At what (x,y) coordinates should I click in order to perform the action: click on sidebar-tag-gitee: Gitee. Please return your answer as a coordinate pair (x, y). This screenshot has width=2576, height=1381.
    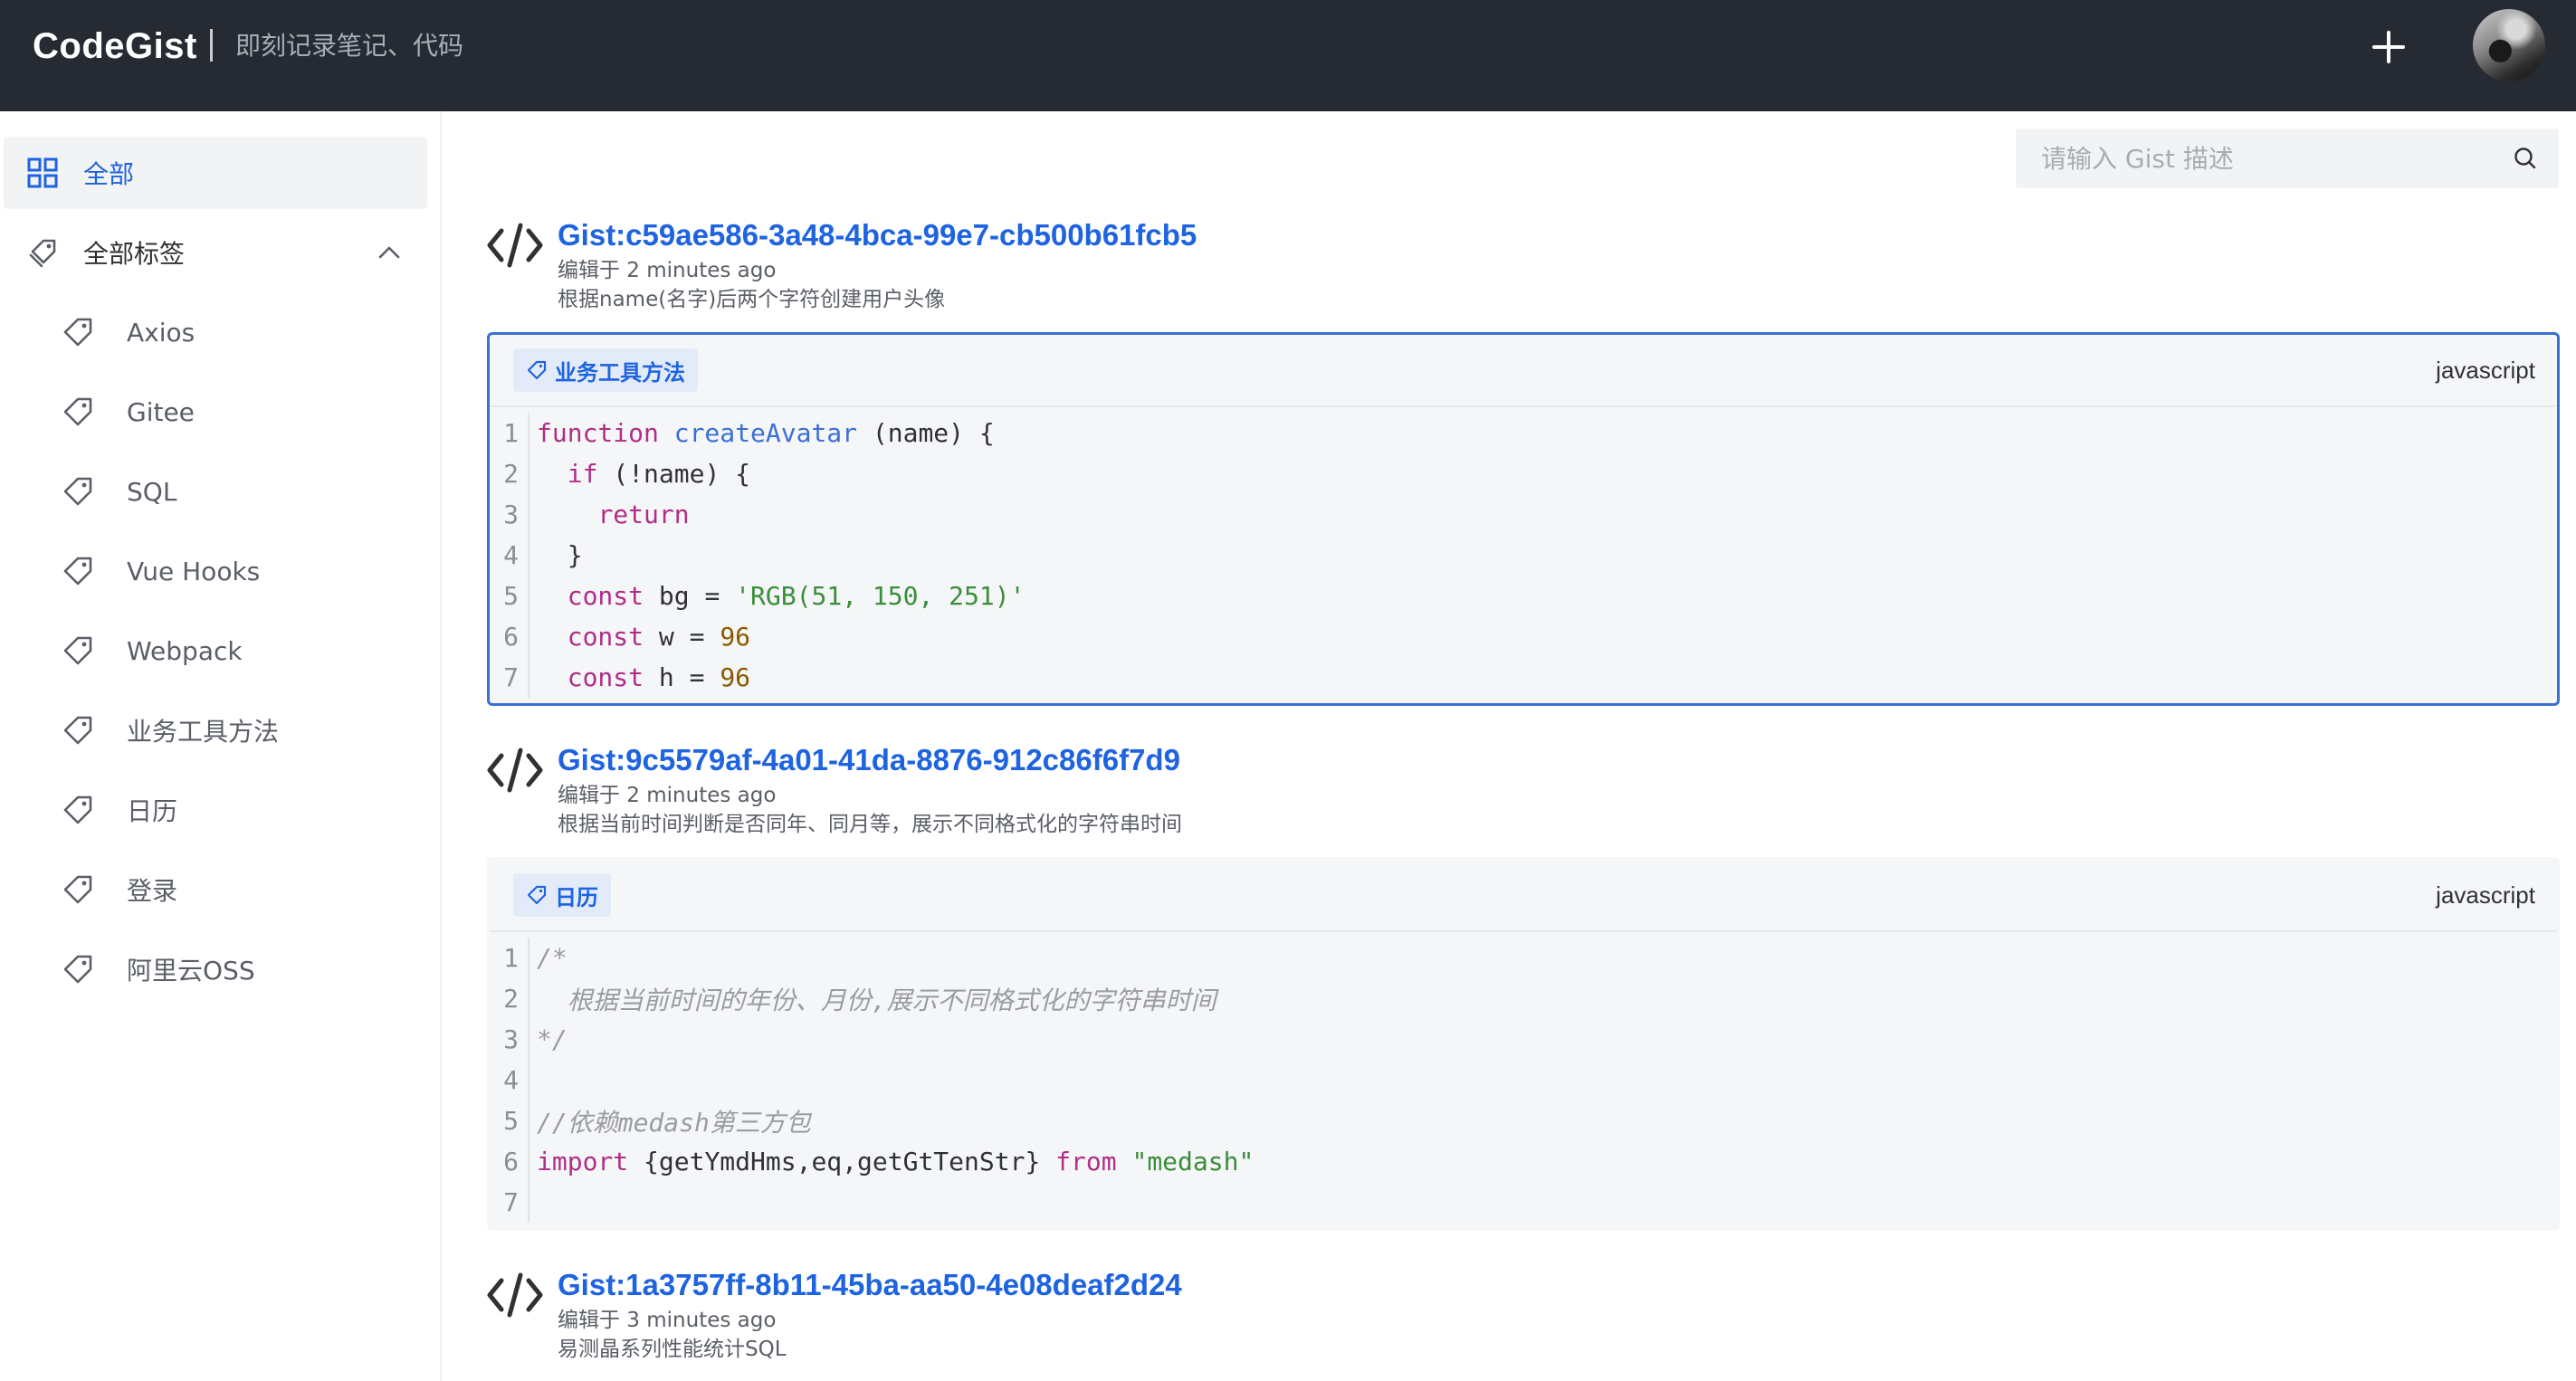
    Looking at the image, I should click on (216, 412).